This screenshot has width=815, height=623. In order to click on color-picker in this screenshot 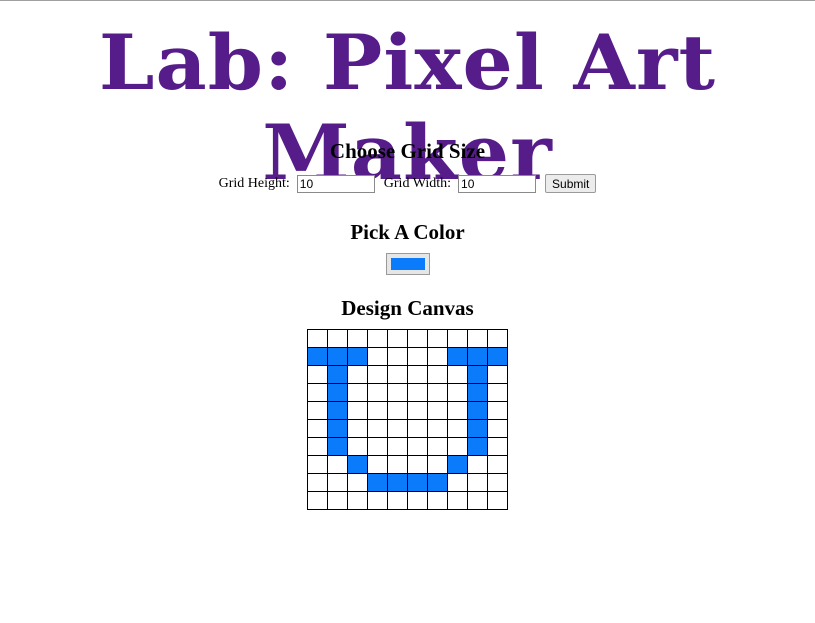, I will do `click(407, 264)`.